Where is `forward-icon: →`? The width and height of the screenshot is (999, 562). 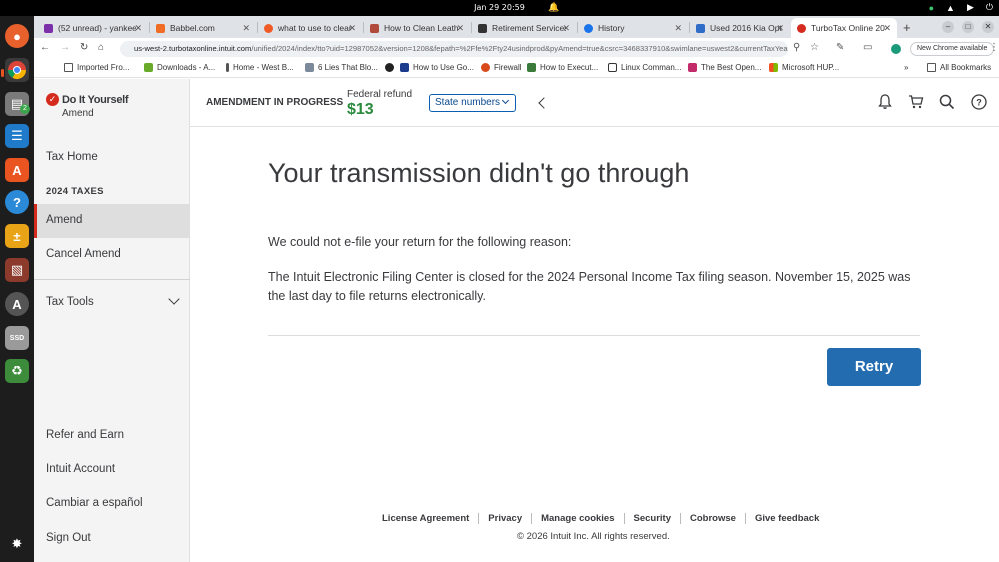 forward-icon: → is located at coordinates (65, 47).